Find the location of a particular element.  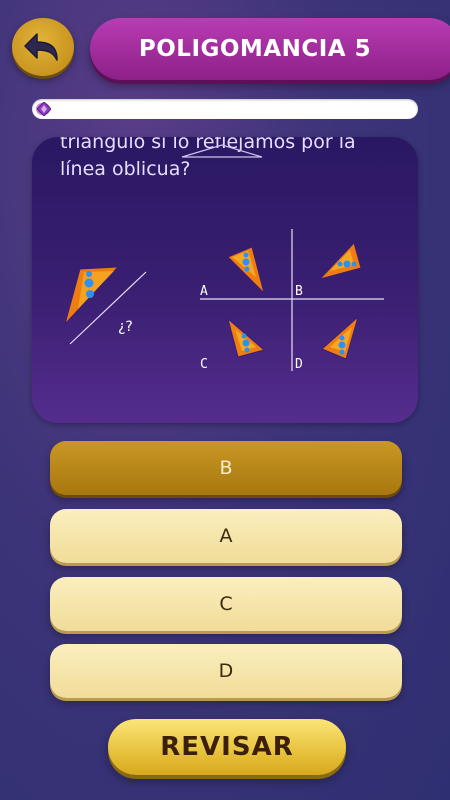

answer-option-1: B is located at coordinates (226, 468).